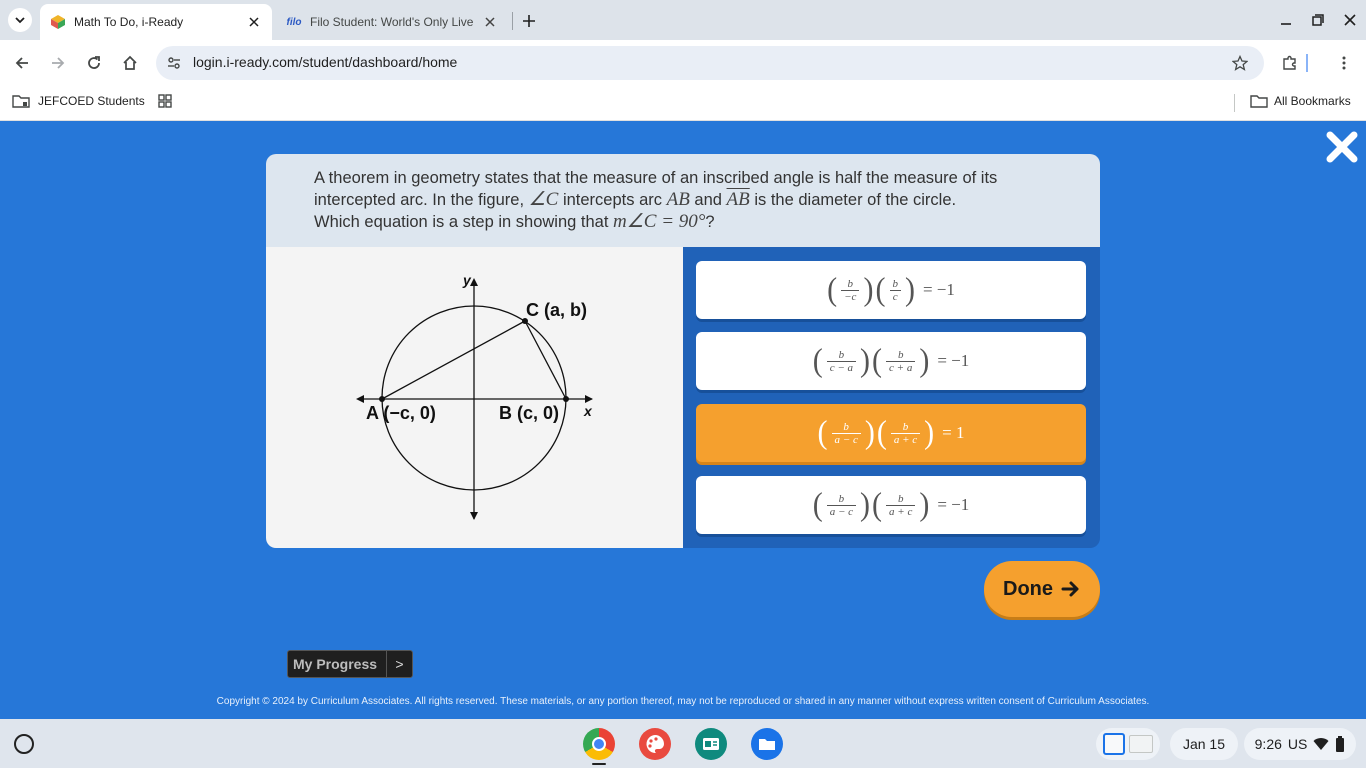 The image size is (1366, 768). Describe the element at coordinates (174, 63) in the screenshot. I see `site-info-icon` at that location.